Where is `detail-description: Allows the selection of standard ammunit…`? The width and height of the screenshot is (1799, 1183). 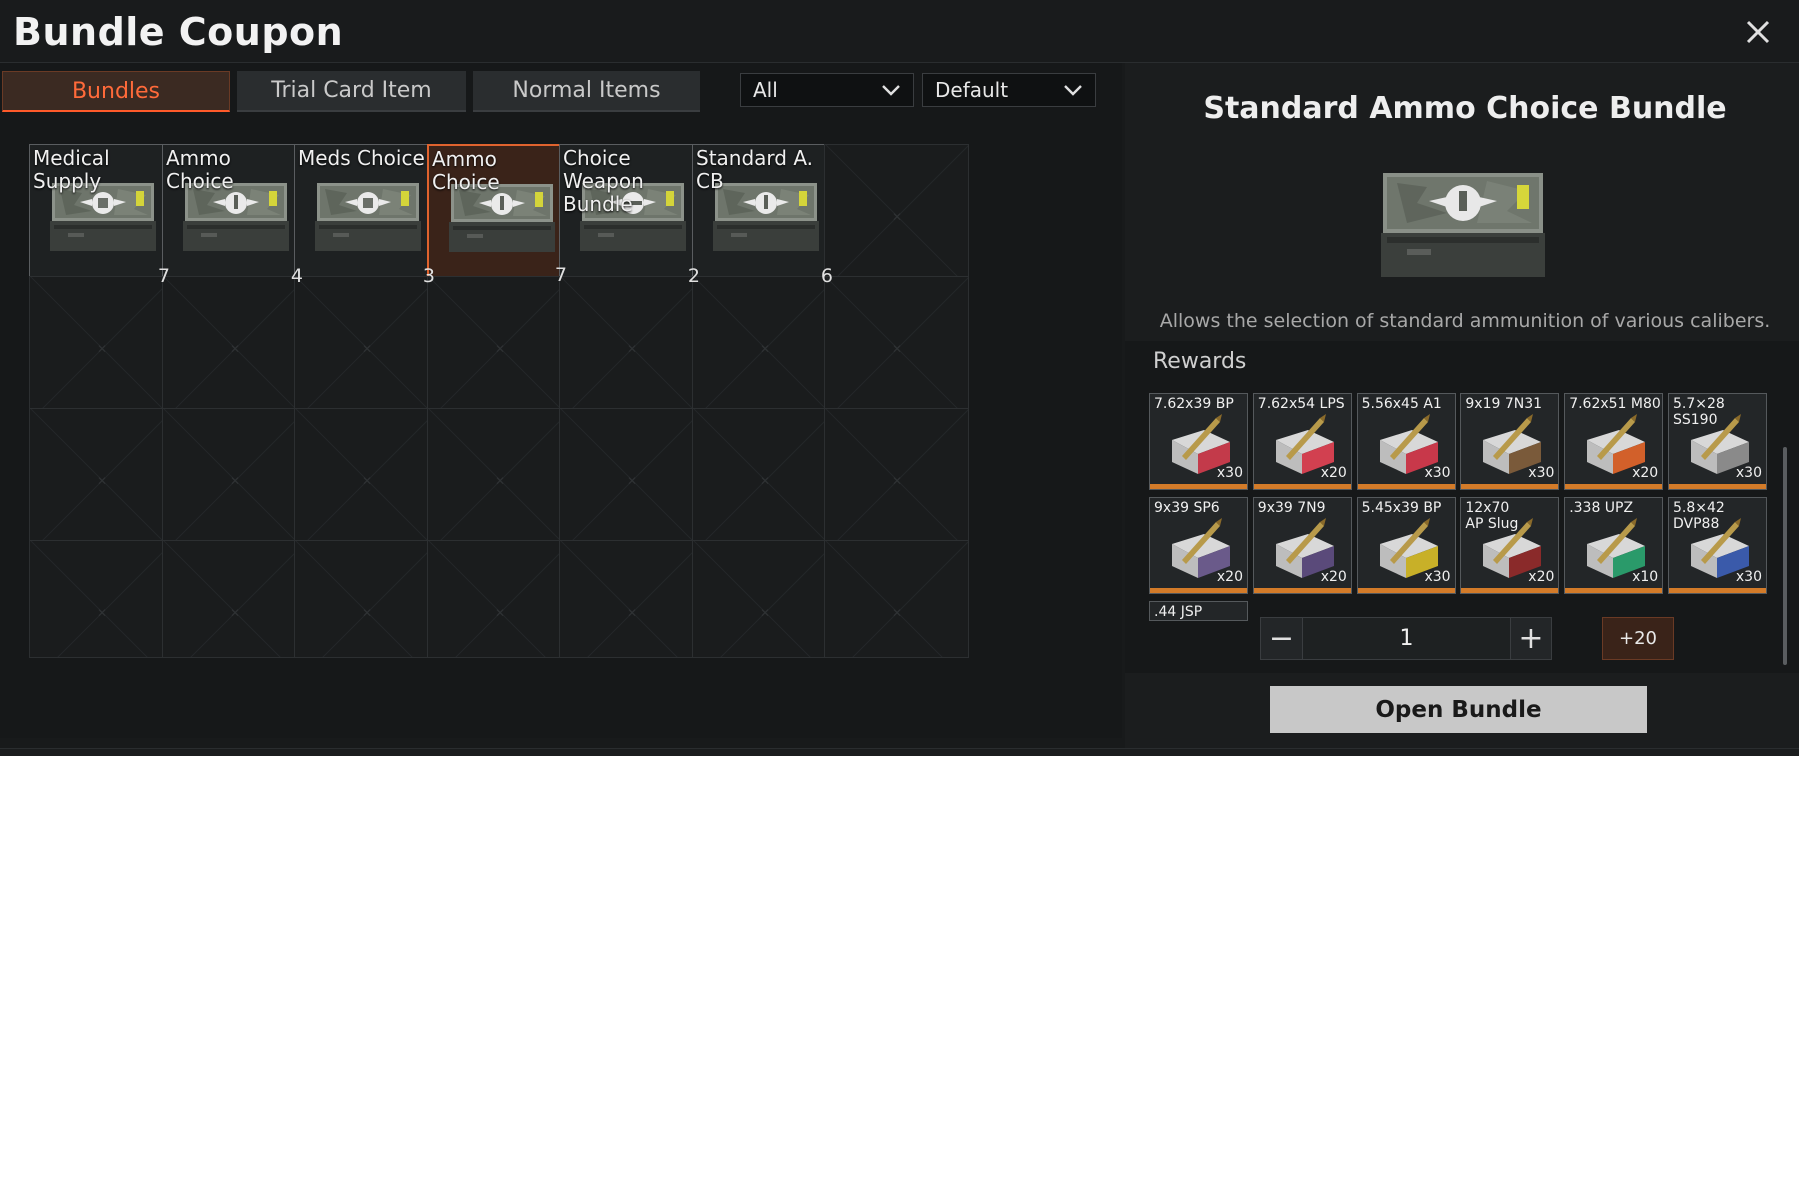 detail-description: Allows the selection of standard ammunit… is located at coordinates (1465, 321).